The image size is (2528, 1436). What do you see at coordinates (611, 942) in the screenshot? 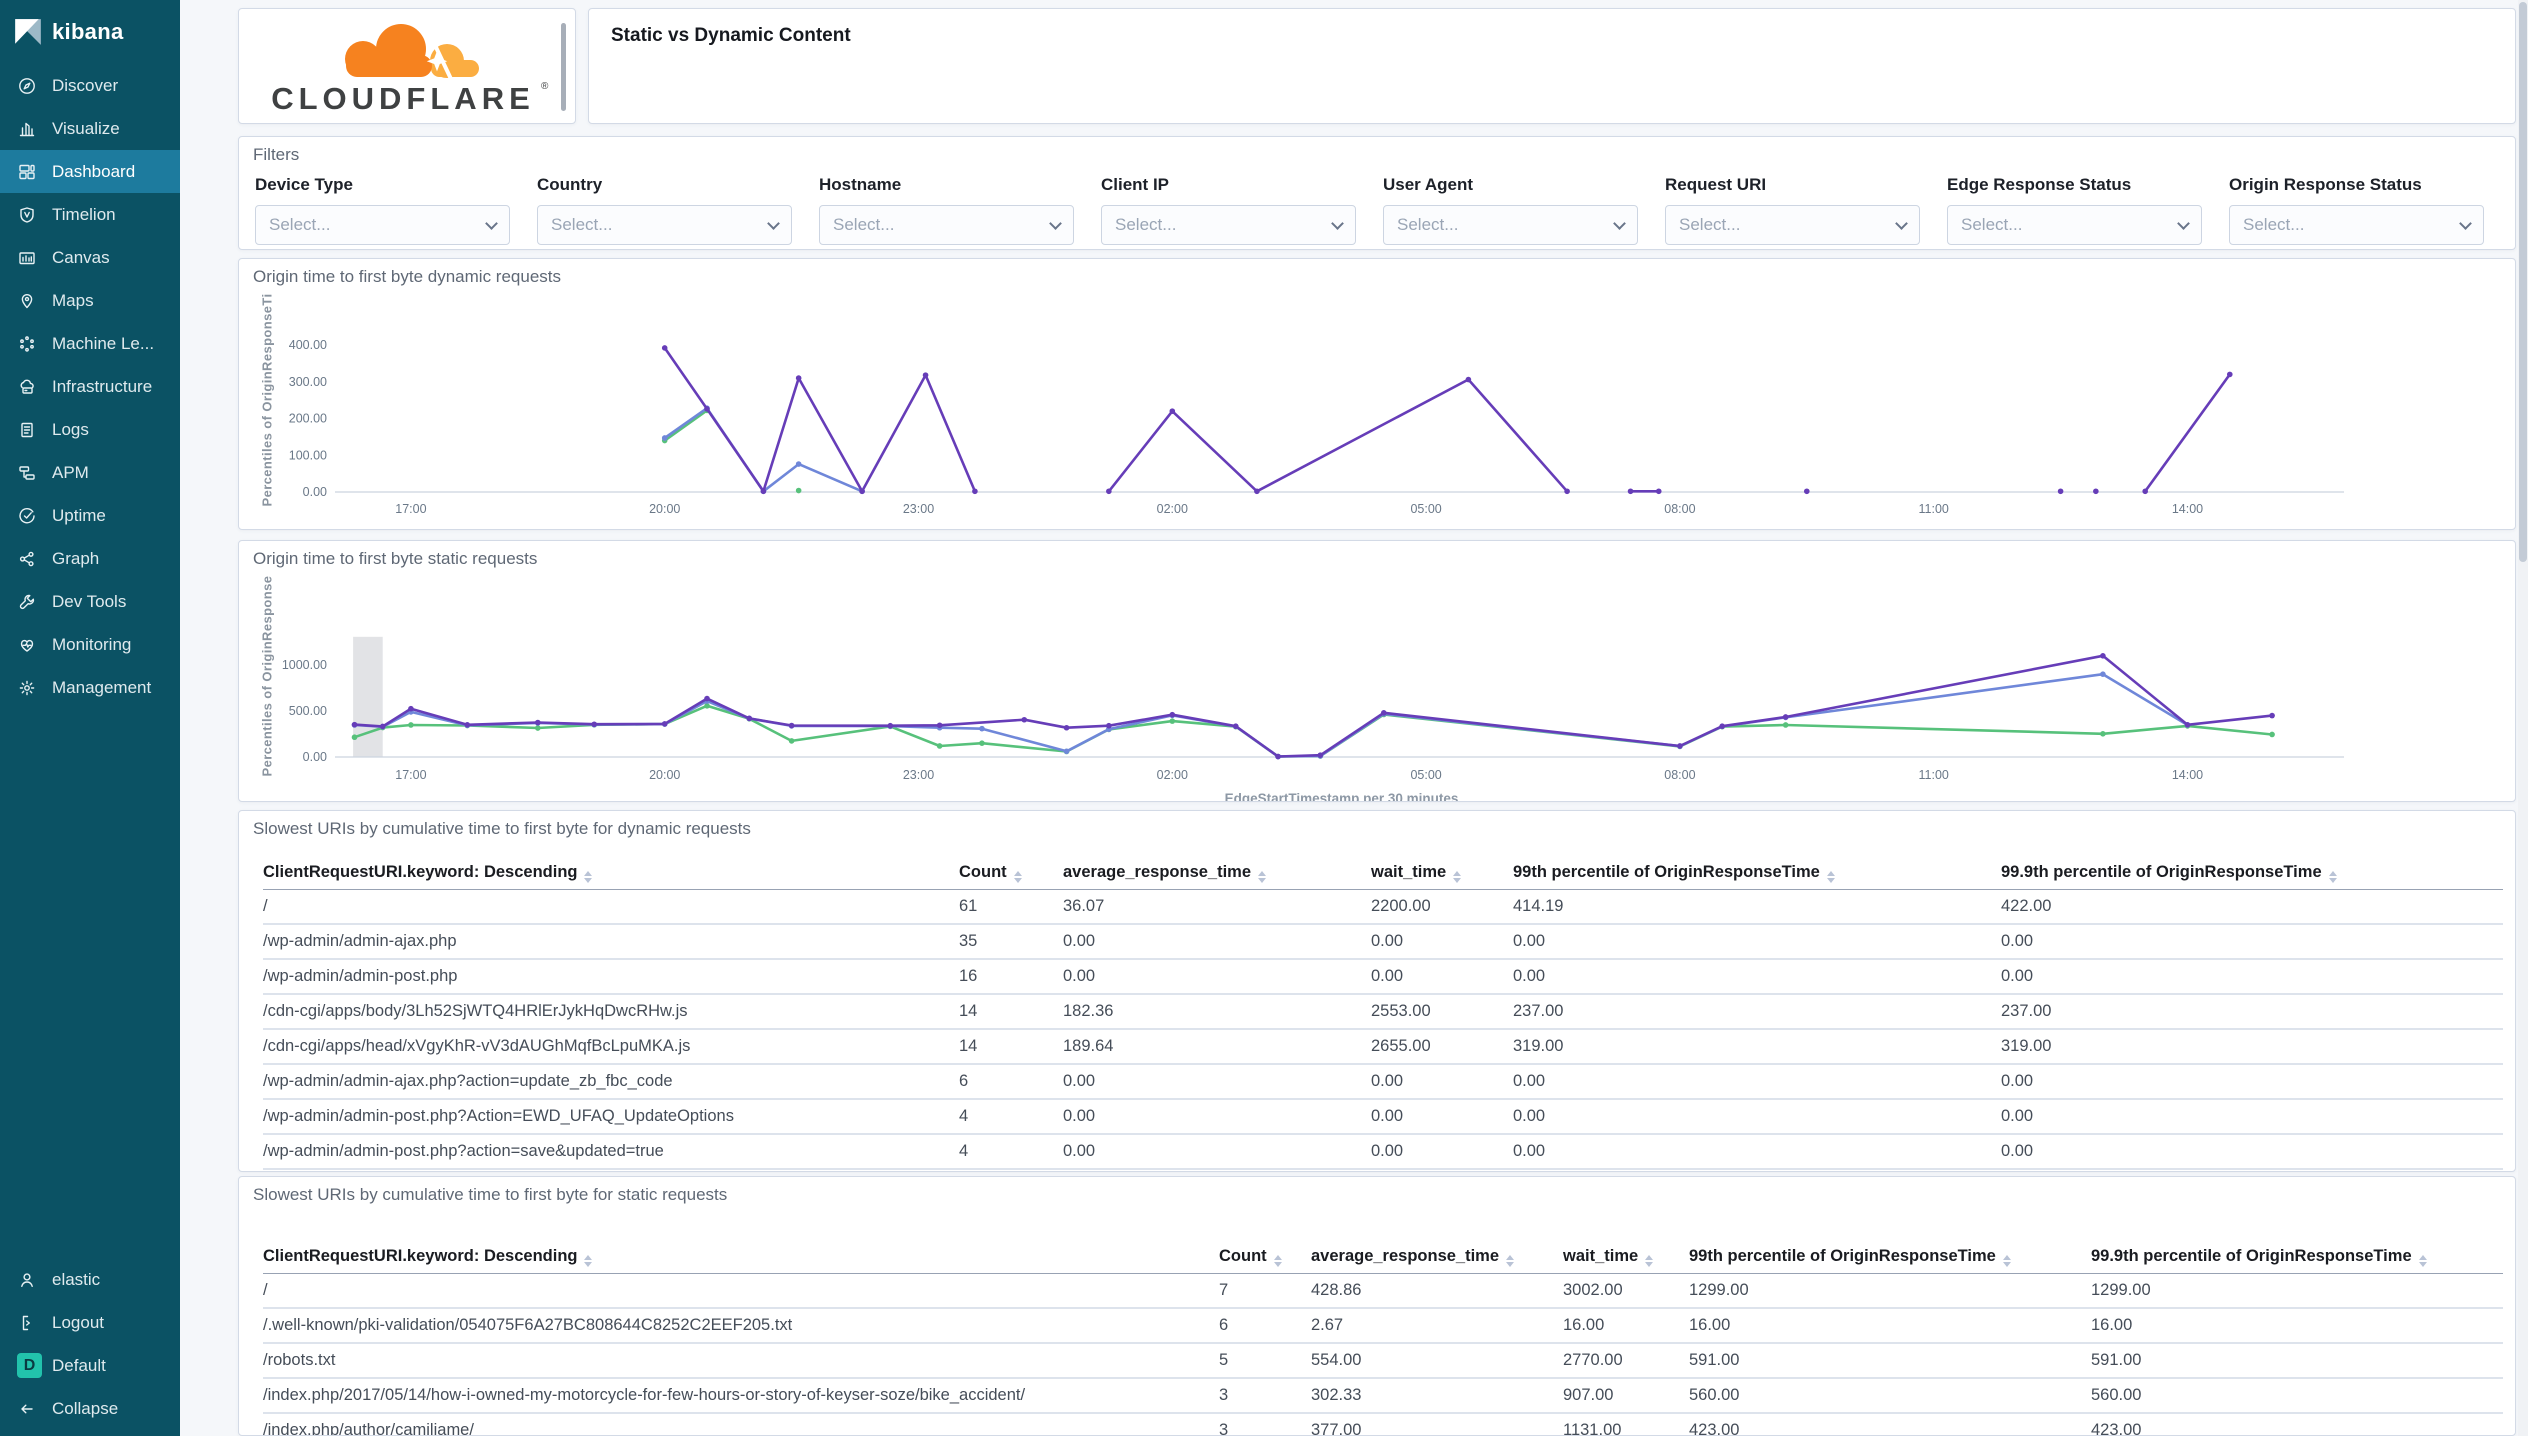
I see `uri-cell: /wp-admin/admin-ajax.php` at bounding box center [611, 942].